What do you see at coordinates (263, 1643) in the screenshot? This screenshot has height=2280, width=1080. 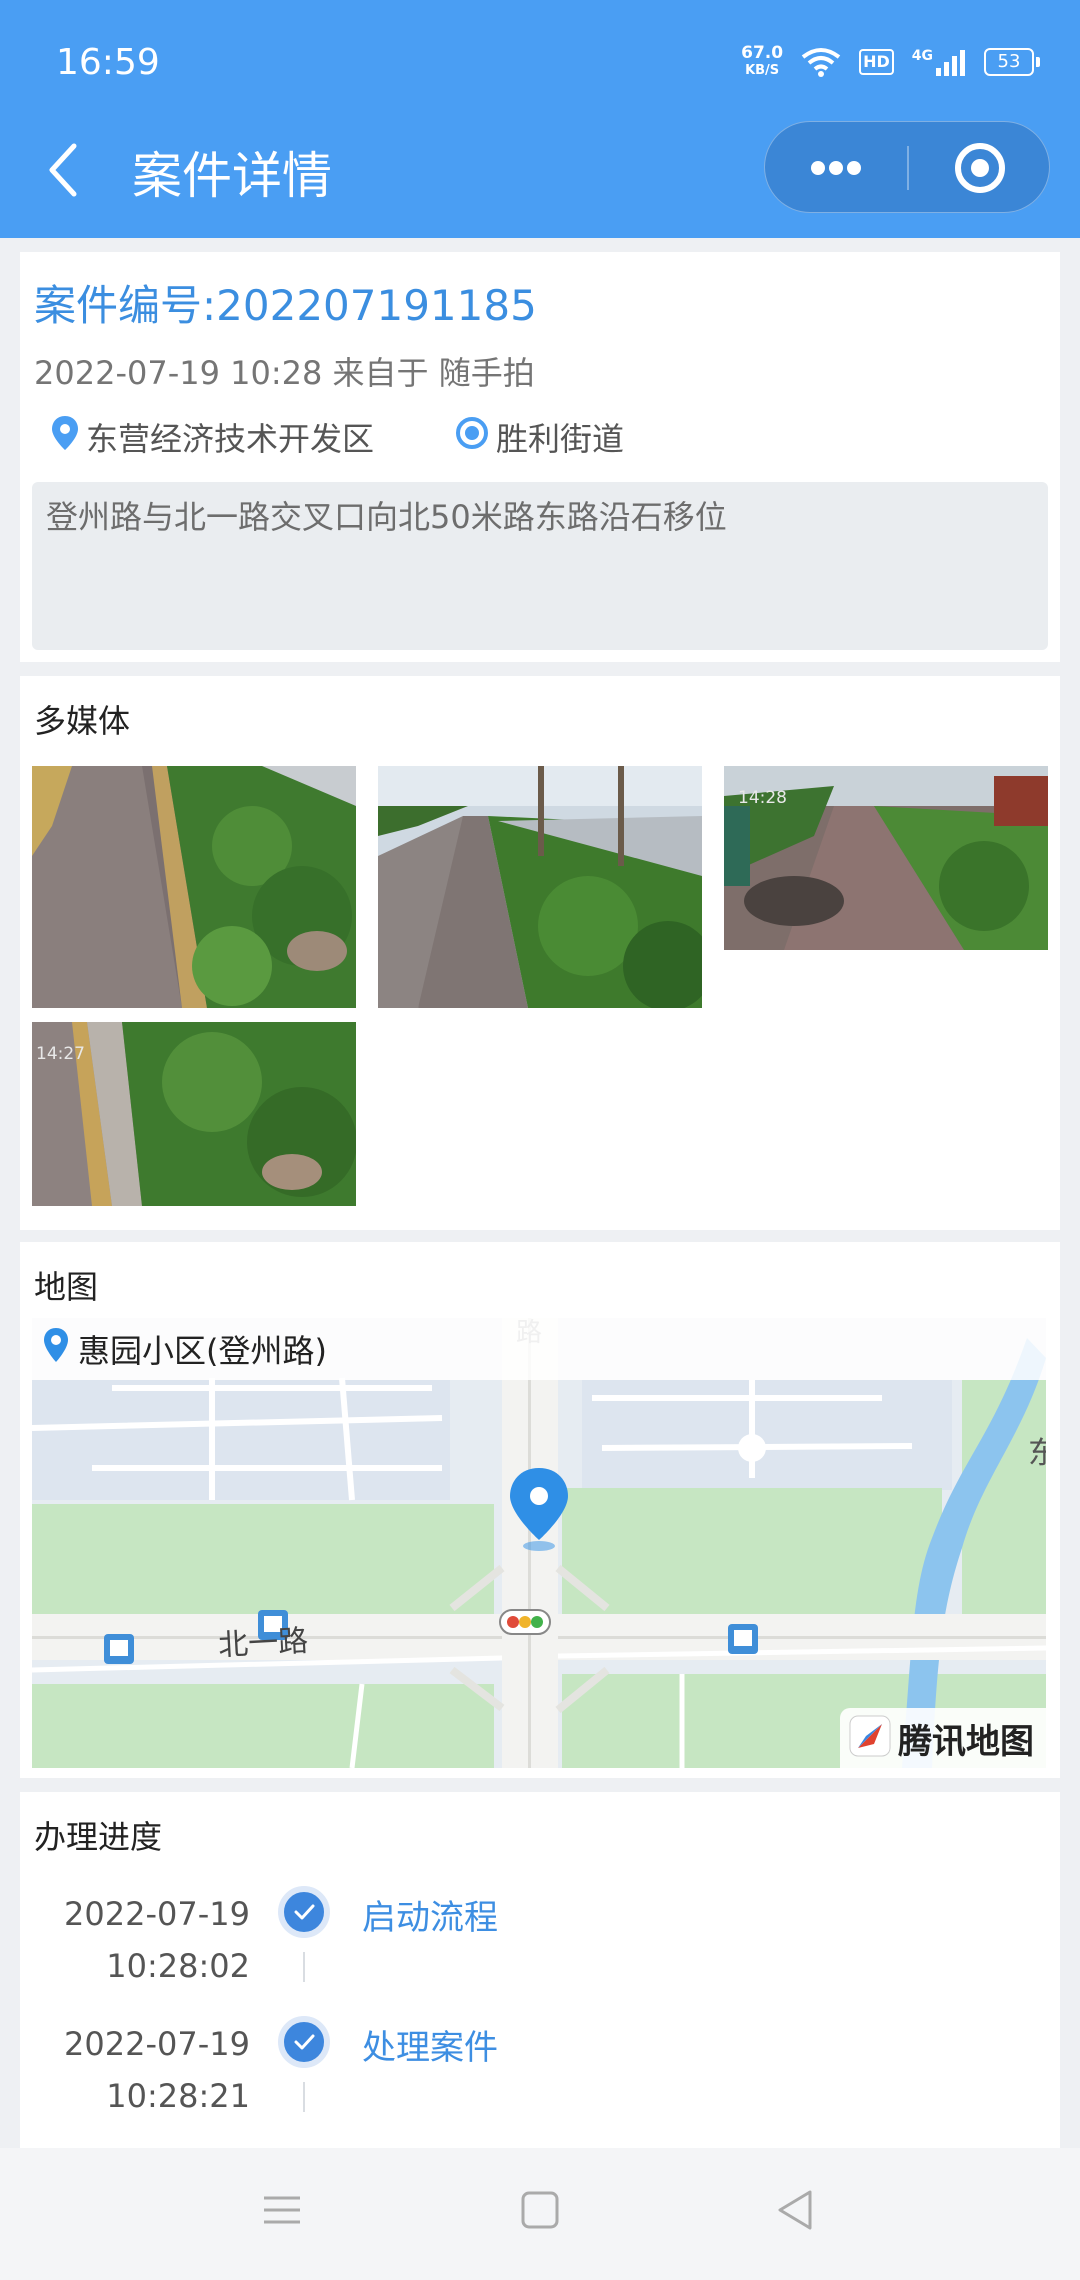 I see `map-road-label: 北一路` at bounding box center [263, 1643].